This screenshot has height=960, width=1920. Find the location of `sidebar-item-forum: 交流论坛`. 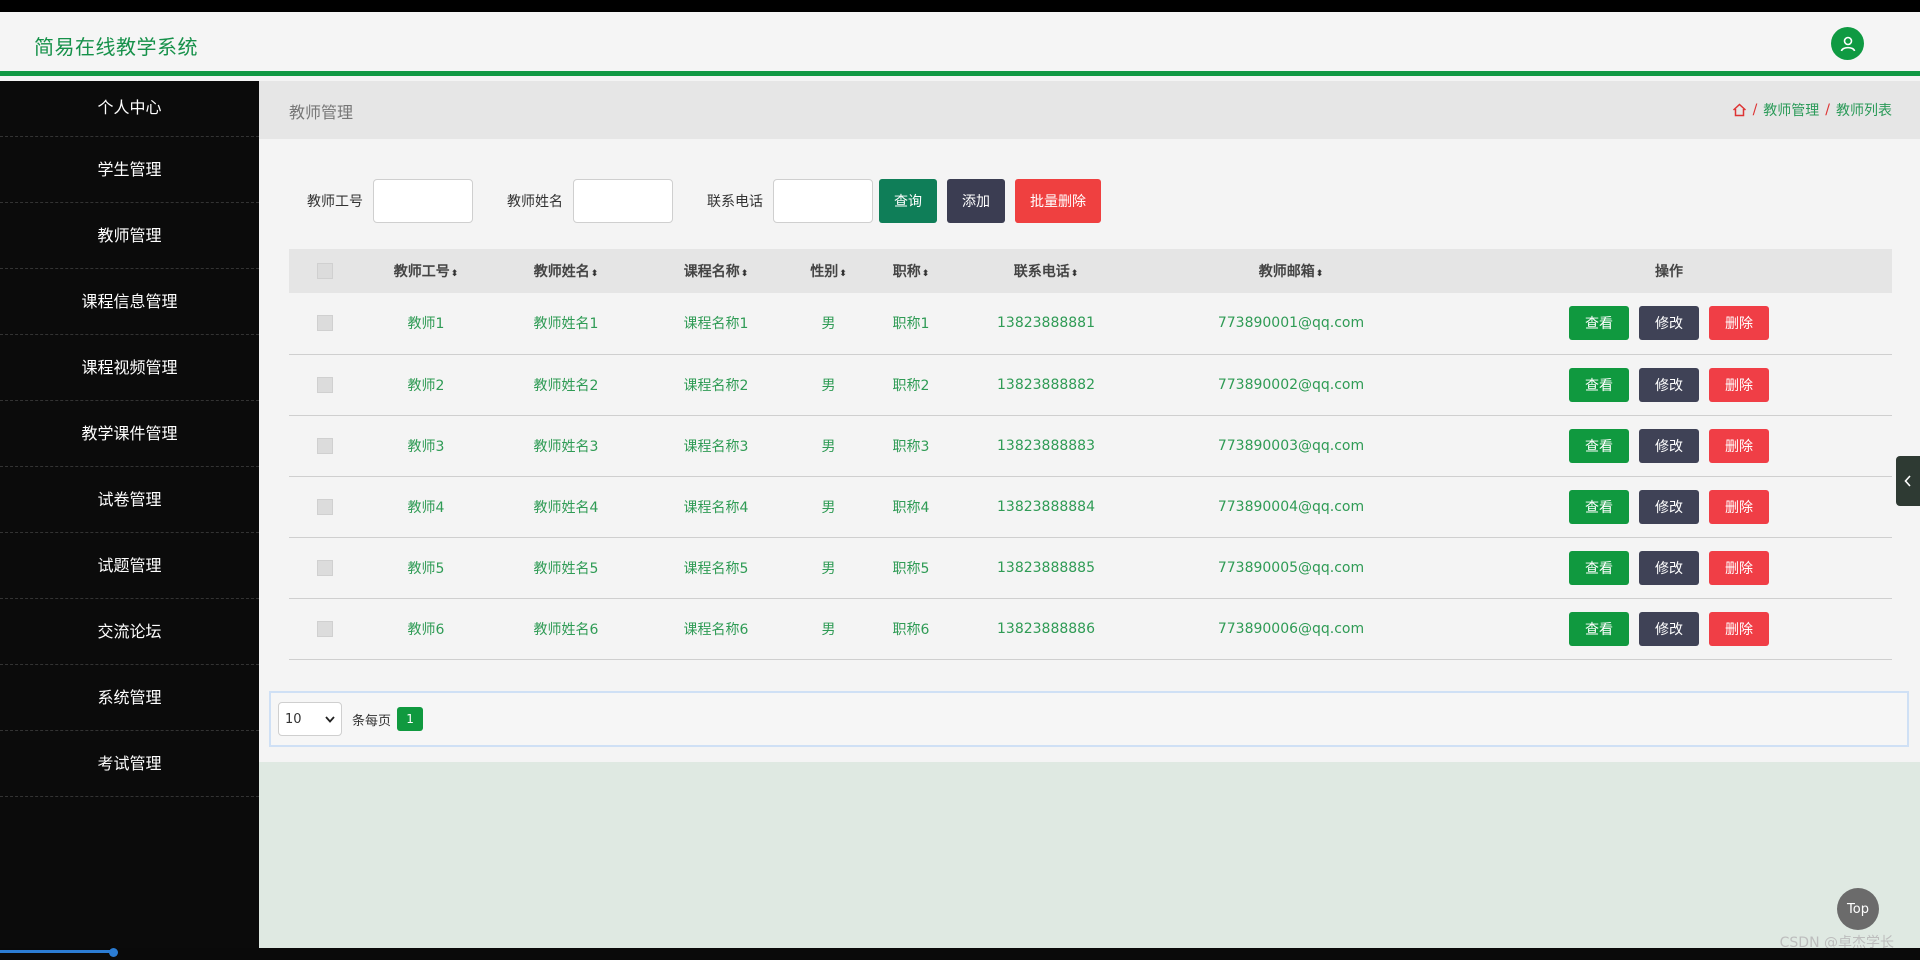

sidebar-item-forum: 交流论坛 is located at coordinates (129, 632).